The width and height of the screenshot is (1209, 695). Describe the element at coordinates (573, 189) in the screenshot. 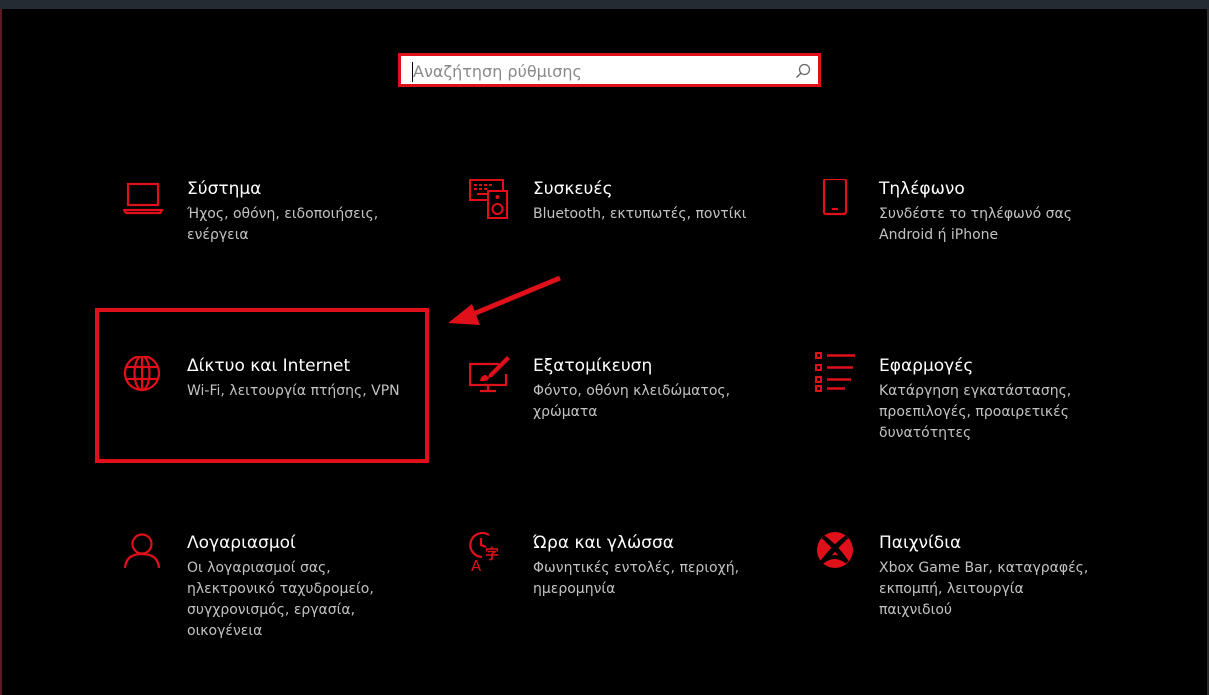

I see `tile-title: Συσκευές` at that location.